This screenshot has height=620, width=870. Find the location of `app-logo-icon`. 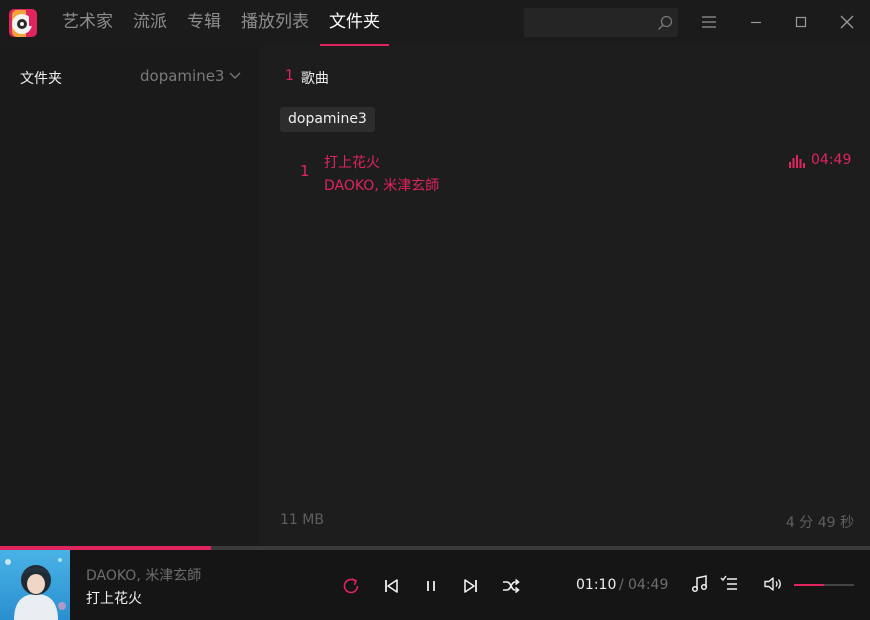

app-logo-icon is located at coordinates (23, 23).